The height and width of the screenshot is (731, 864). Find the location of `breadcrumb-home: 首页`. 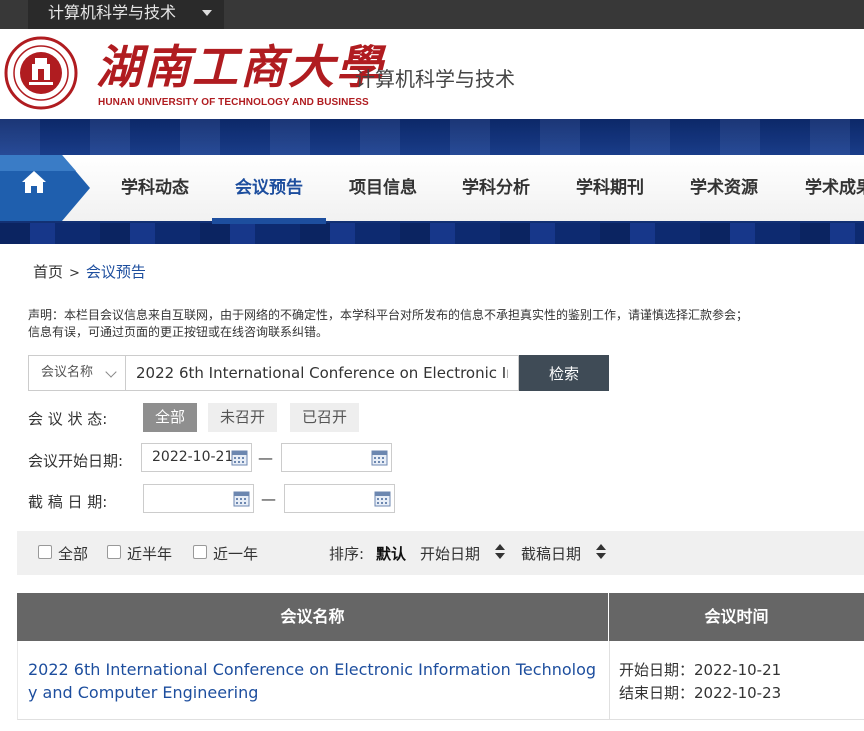

breadcrumb-home: 首页 is located at coordinates (48, 272).